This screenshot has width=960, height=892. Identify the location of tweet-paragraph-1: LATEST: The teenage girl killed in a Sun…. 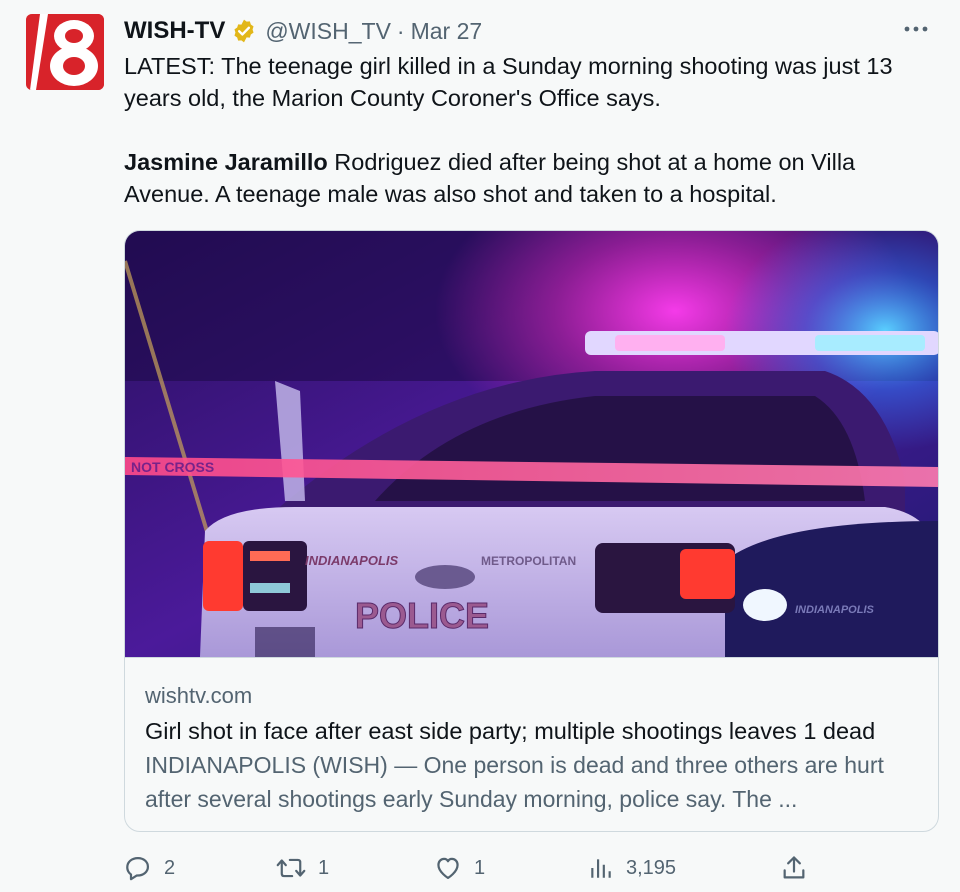
(508, 82).